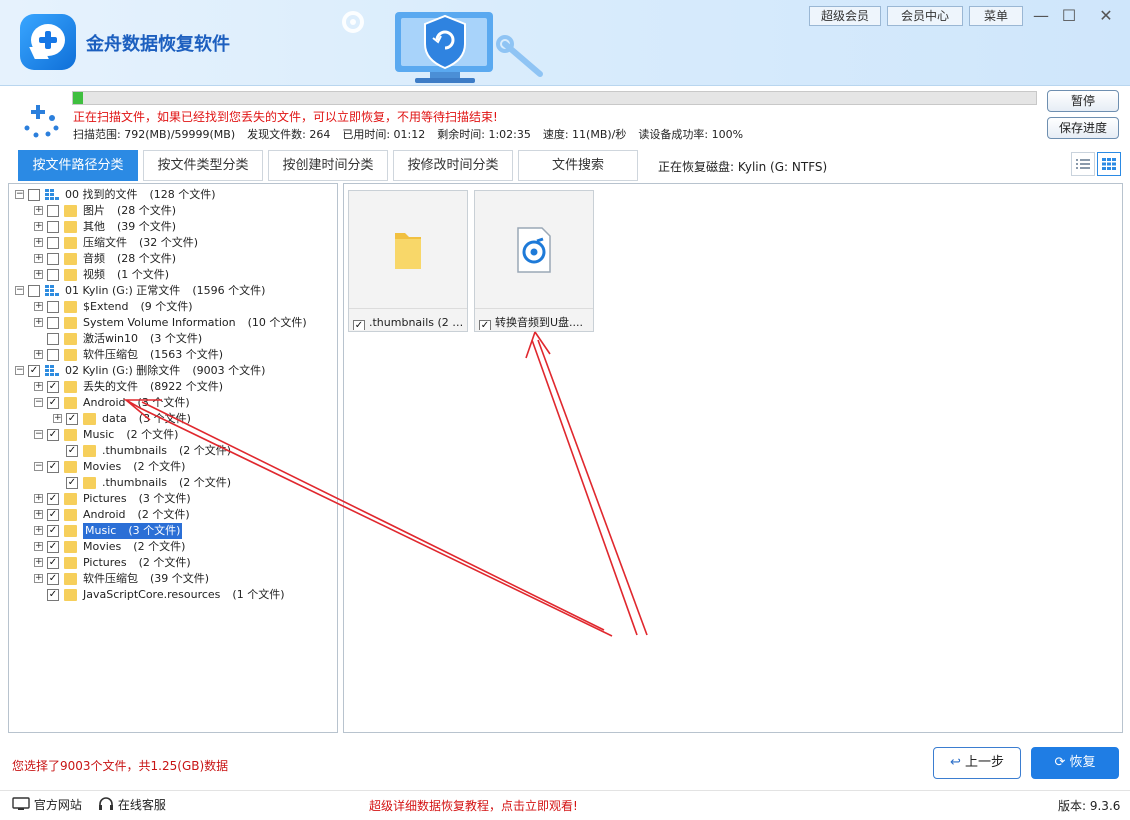 This screenshot has height=820, width=1130. What do you see at coordinates (1083, 101) in the screenshot?
I see `pause-button: 暂停` at bounding box center [1083, 101].